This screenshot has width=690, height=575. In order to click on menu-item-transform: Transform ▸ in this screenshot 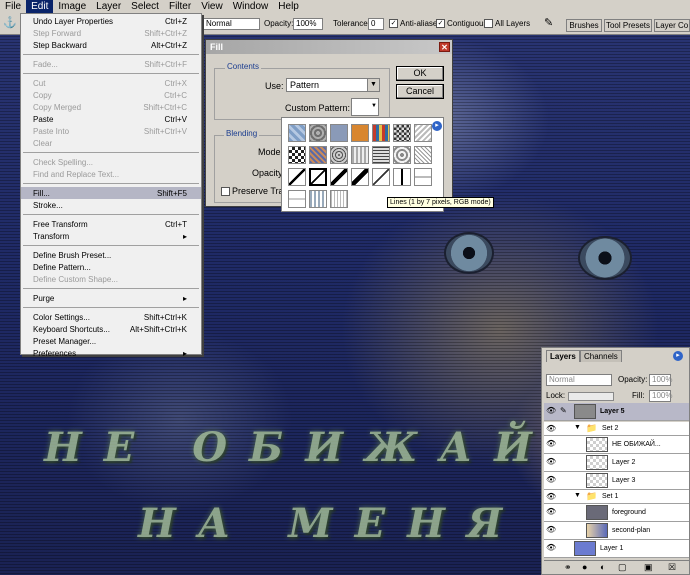, I will do `click(111, 236)`.